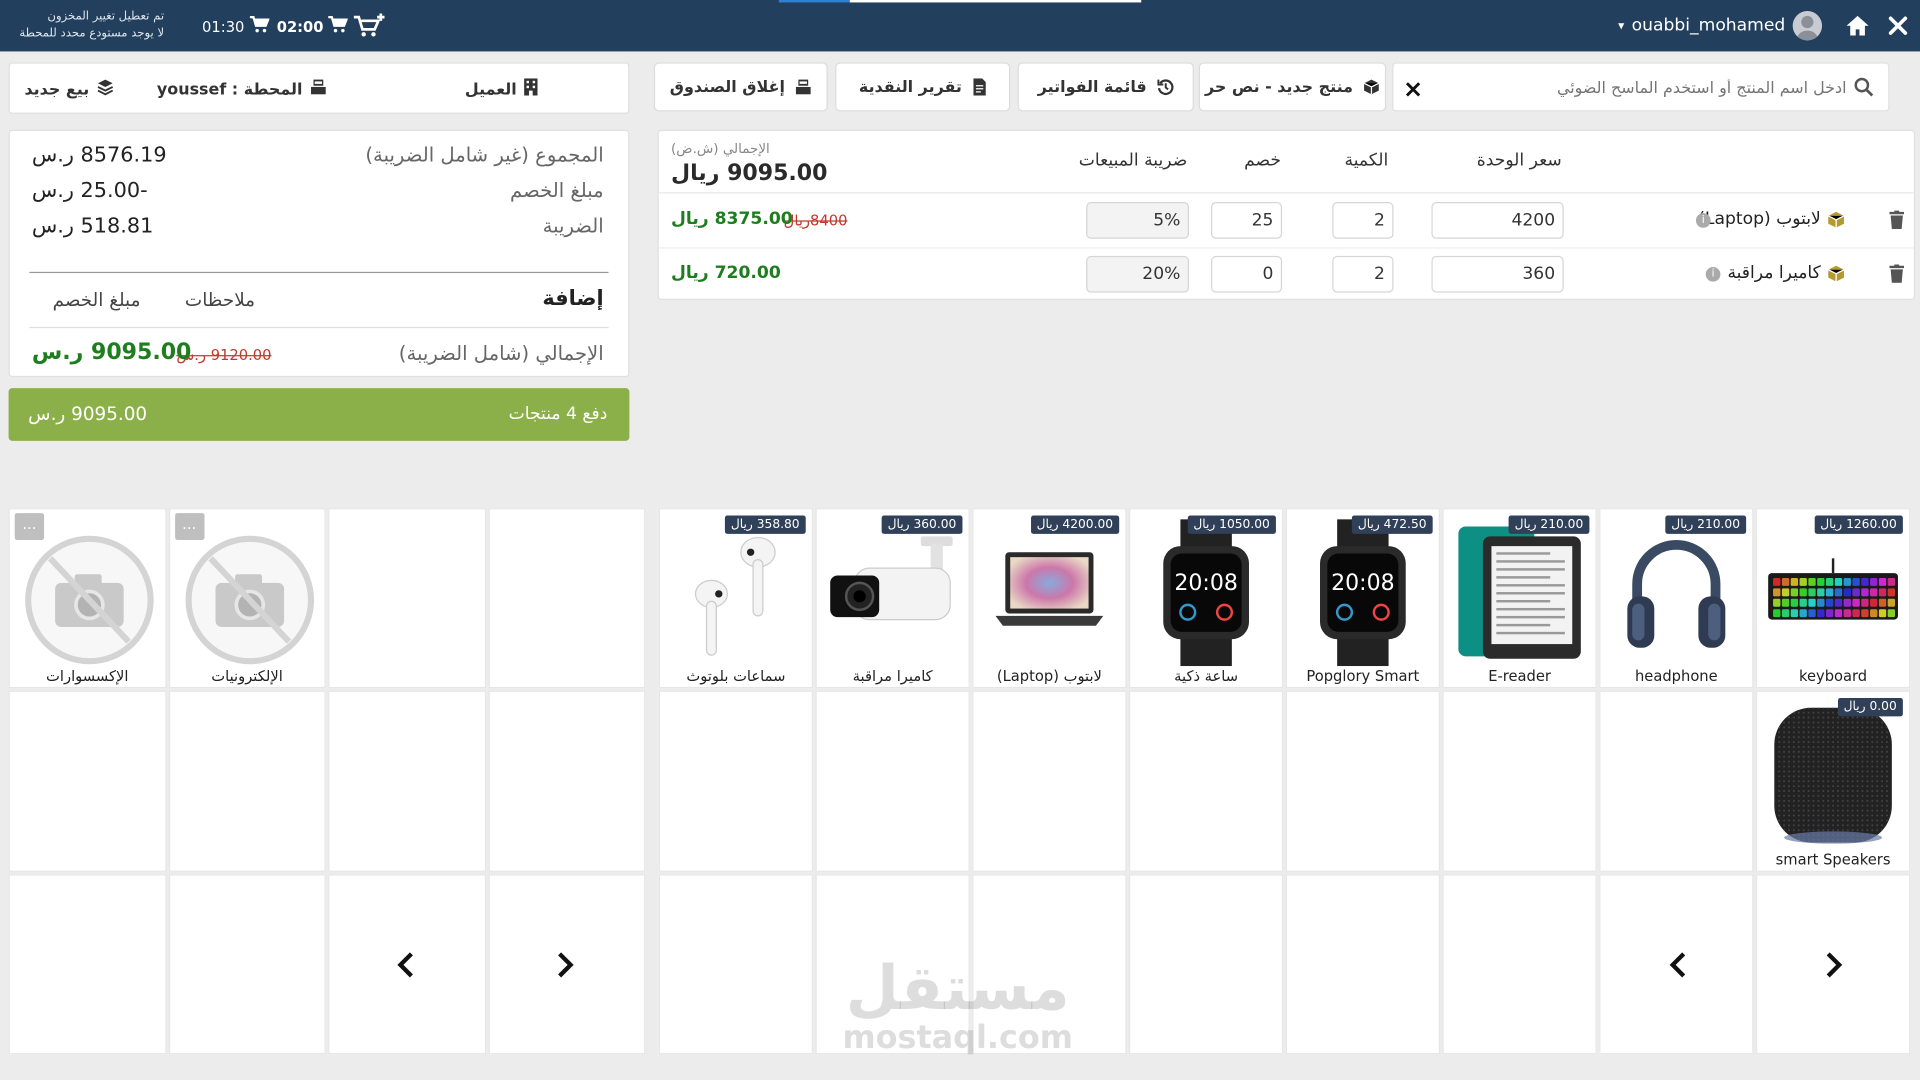  What do you see at coordinates (97, 300) in the screenshot?
I see `discount-amount-button: مبلغ الخصم` at bounding box center [97, 300].